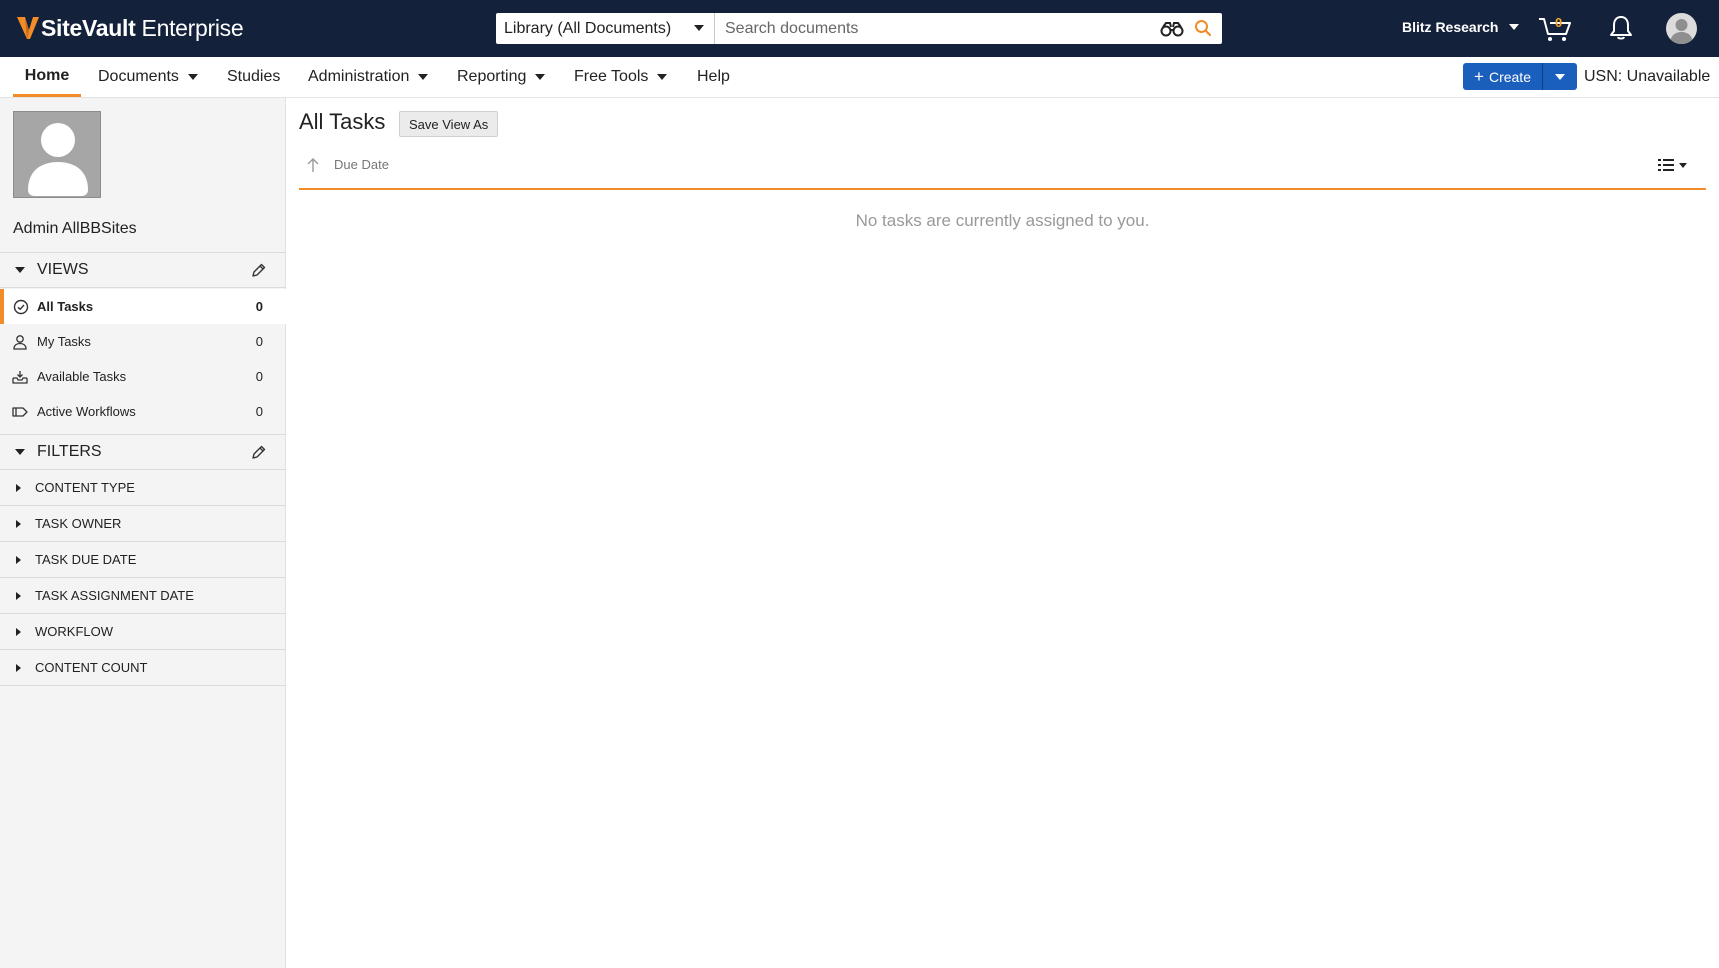 This screenshot has height=968, width=1719. Describe the element at coordinates (143, 488) in the screenshot. I see `filter-content-type: CONTENT TYPE` at that location.